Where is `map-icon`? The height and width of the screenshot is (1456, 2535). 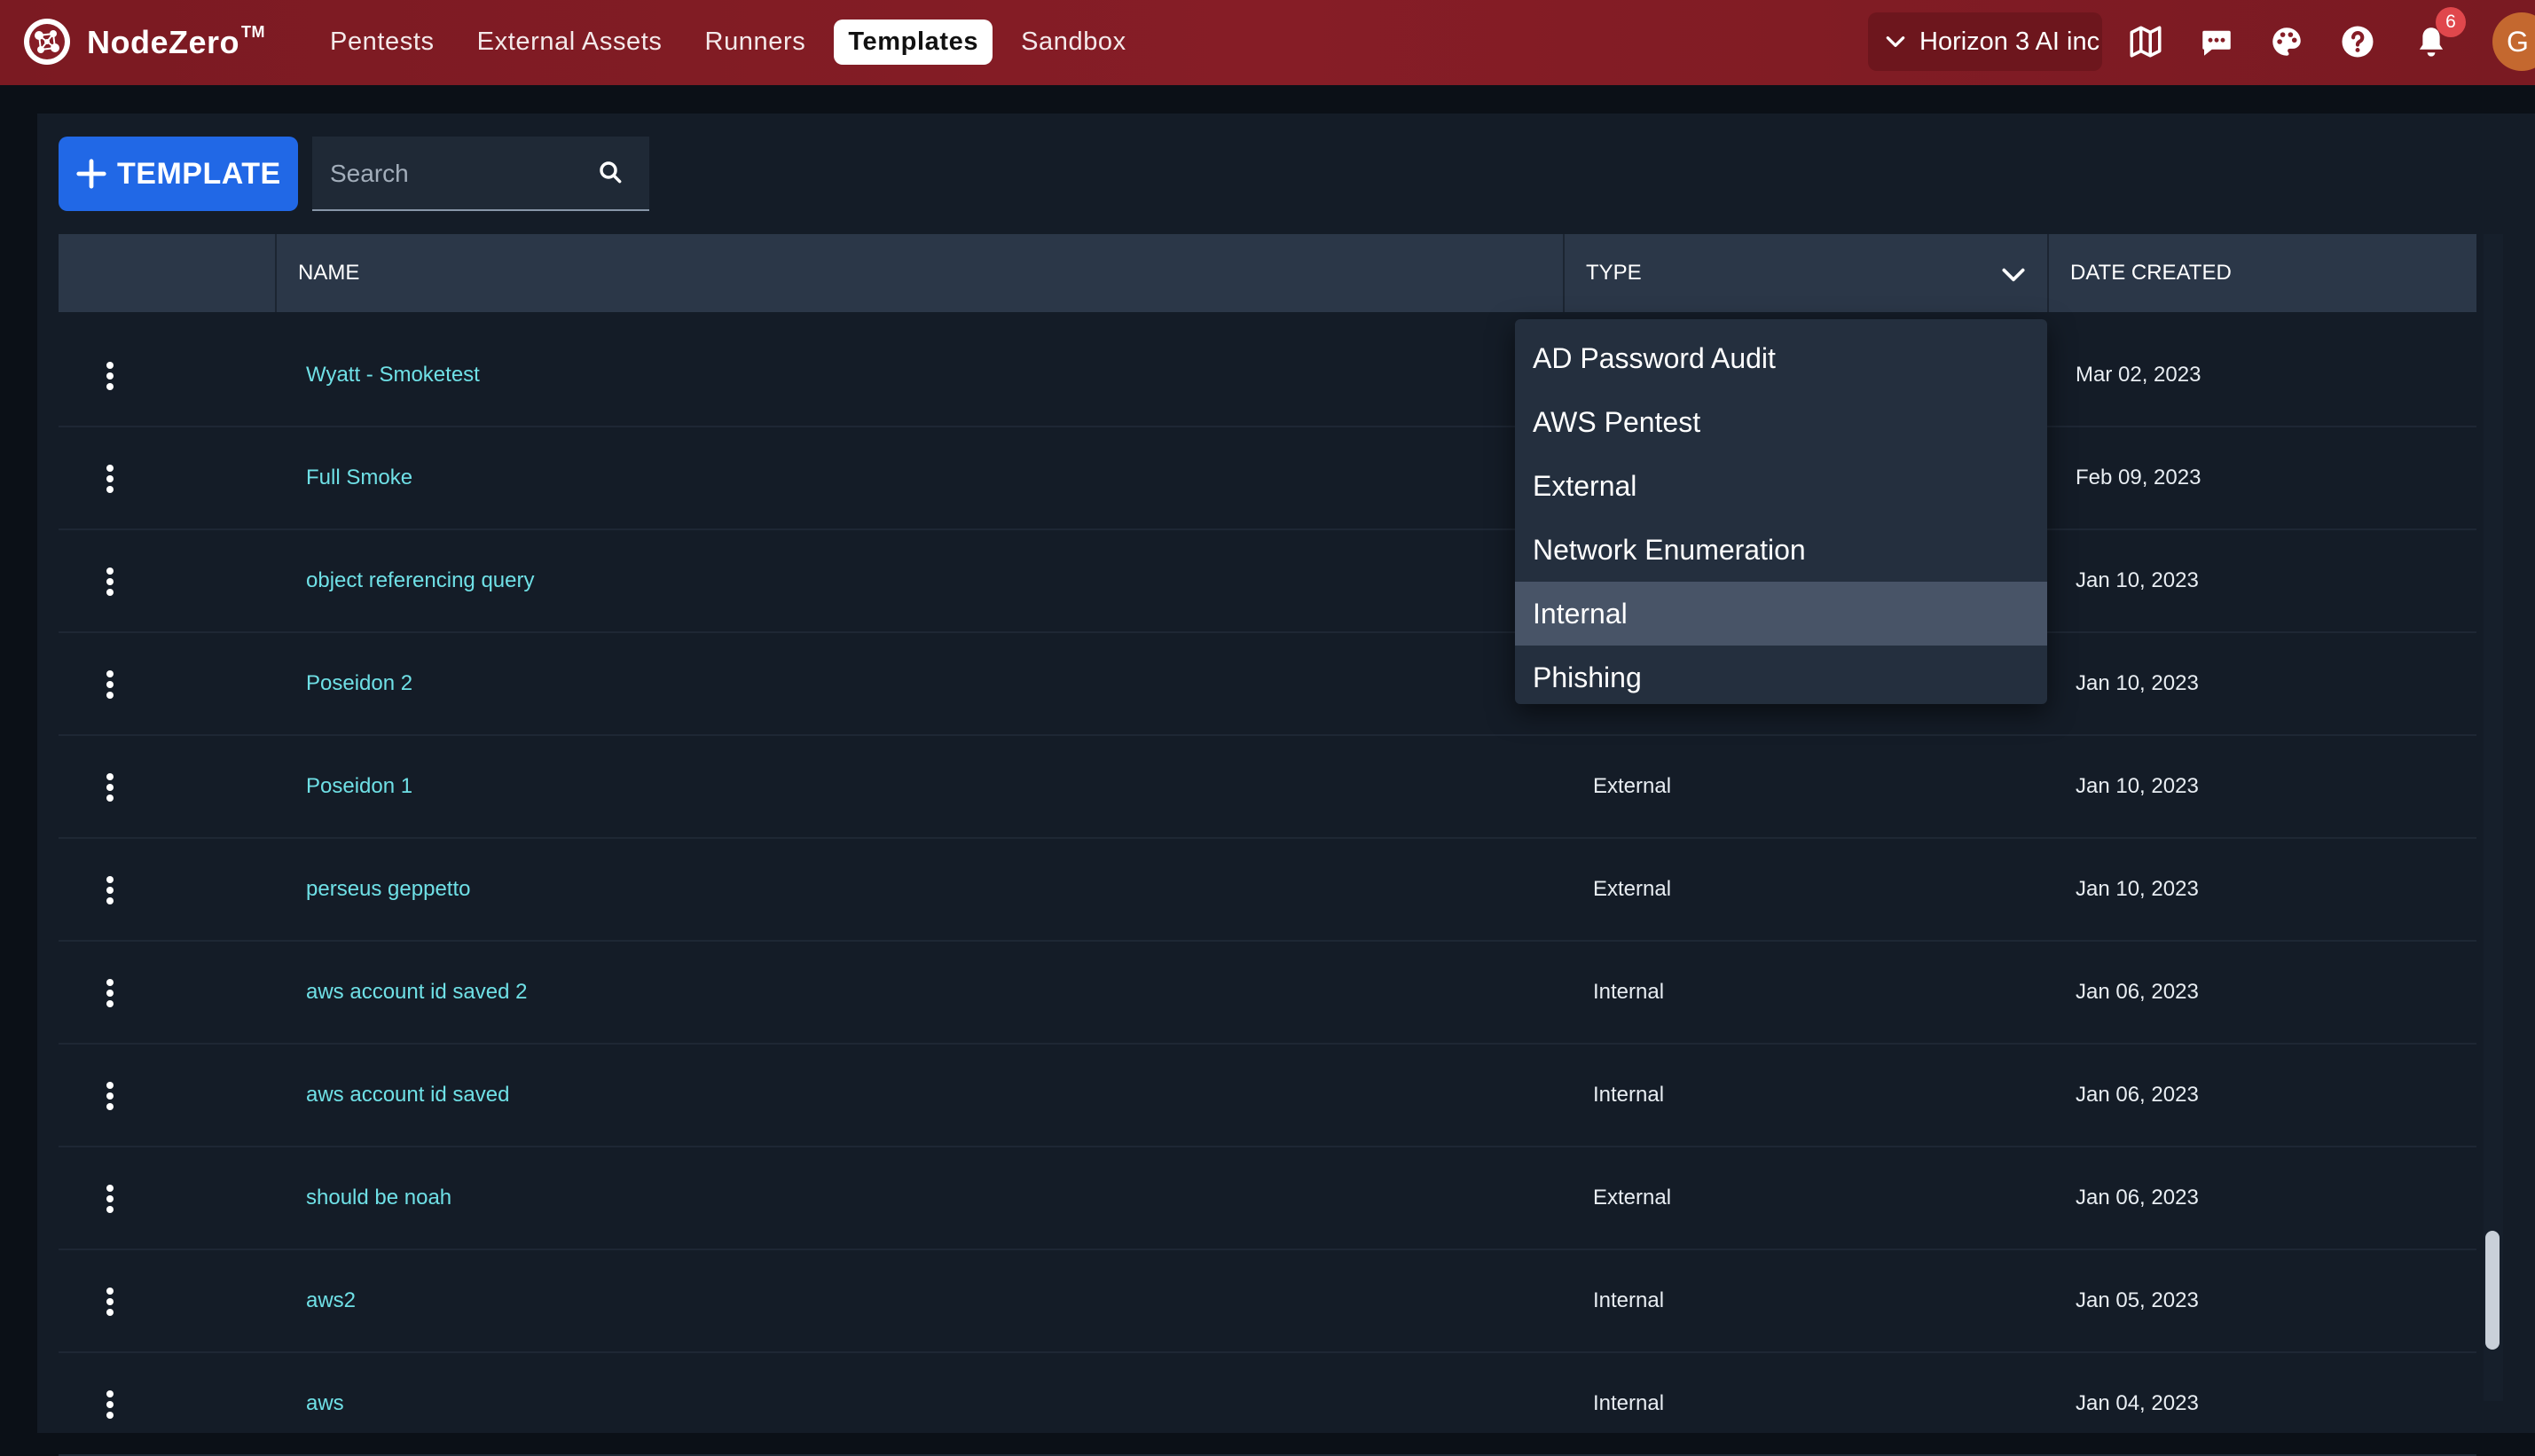 map-icon is located at coordinates (2145, 41).